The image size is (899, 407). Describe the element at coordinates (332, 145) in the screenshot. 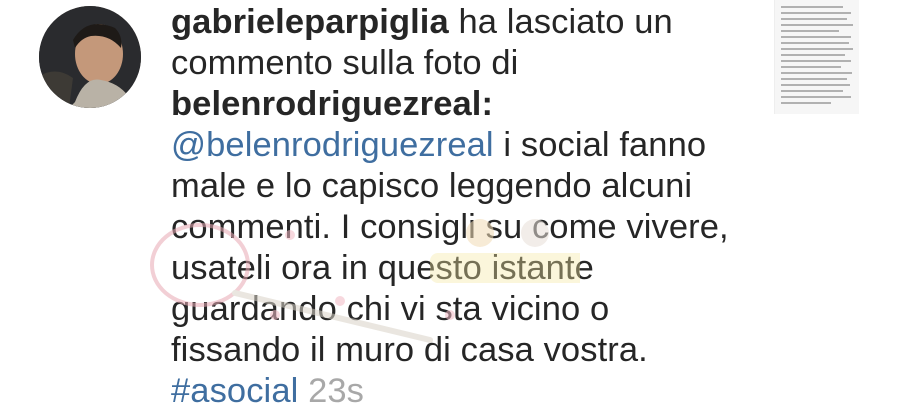

I see `mention-link: @belenrodriguezreal` at that location.